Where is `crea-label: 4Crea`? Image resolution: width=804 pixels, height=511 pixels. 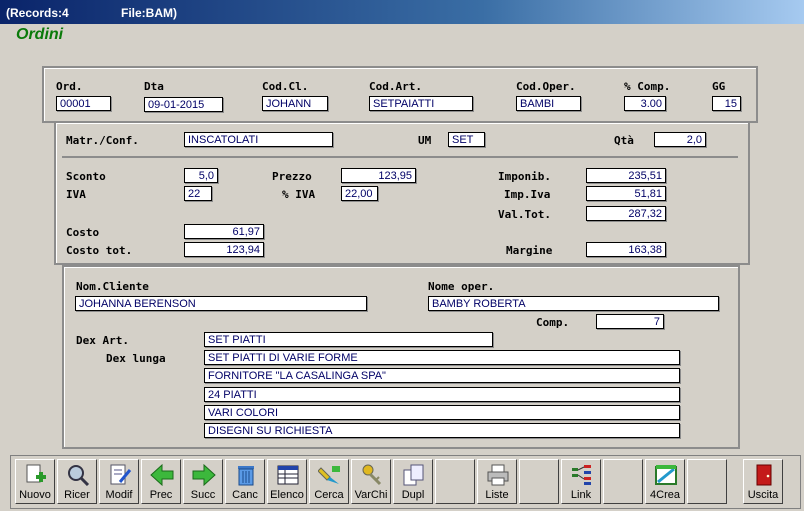
crea-label: 4Crea is located at coordinates (665, 495).